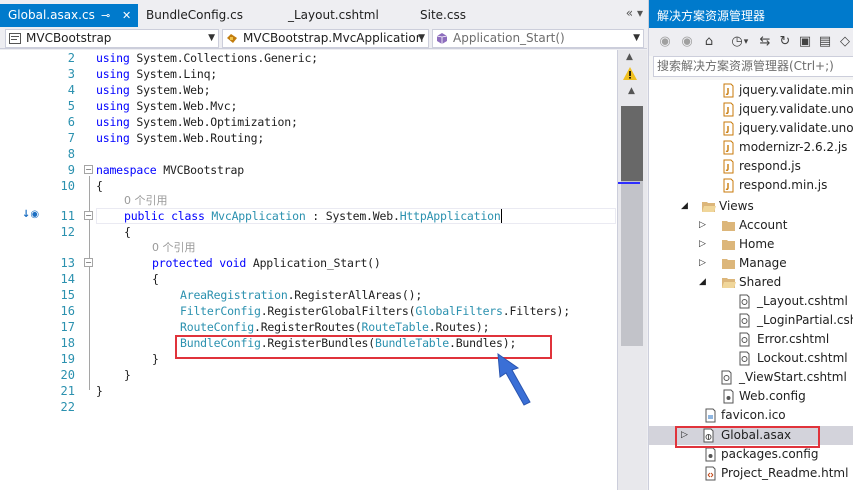 This screenshot has width=853, height=490. What do you see at coordinates (514, 379) in the screenshot?
I see `annotation-arrow-icon` at bounding box center [514, 379].